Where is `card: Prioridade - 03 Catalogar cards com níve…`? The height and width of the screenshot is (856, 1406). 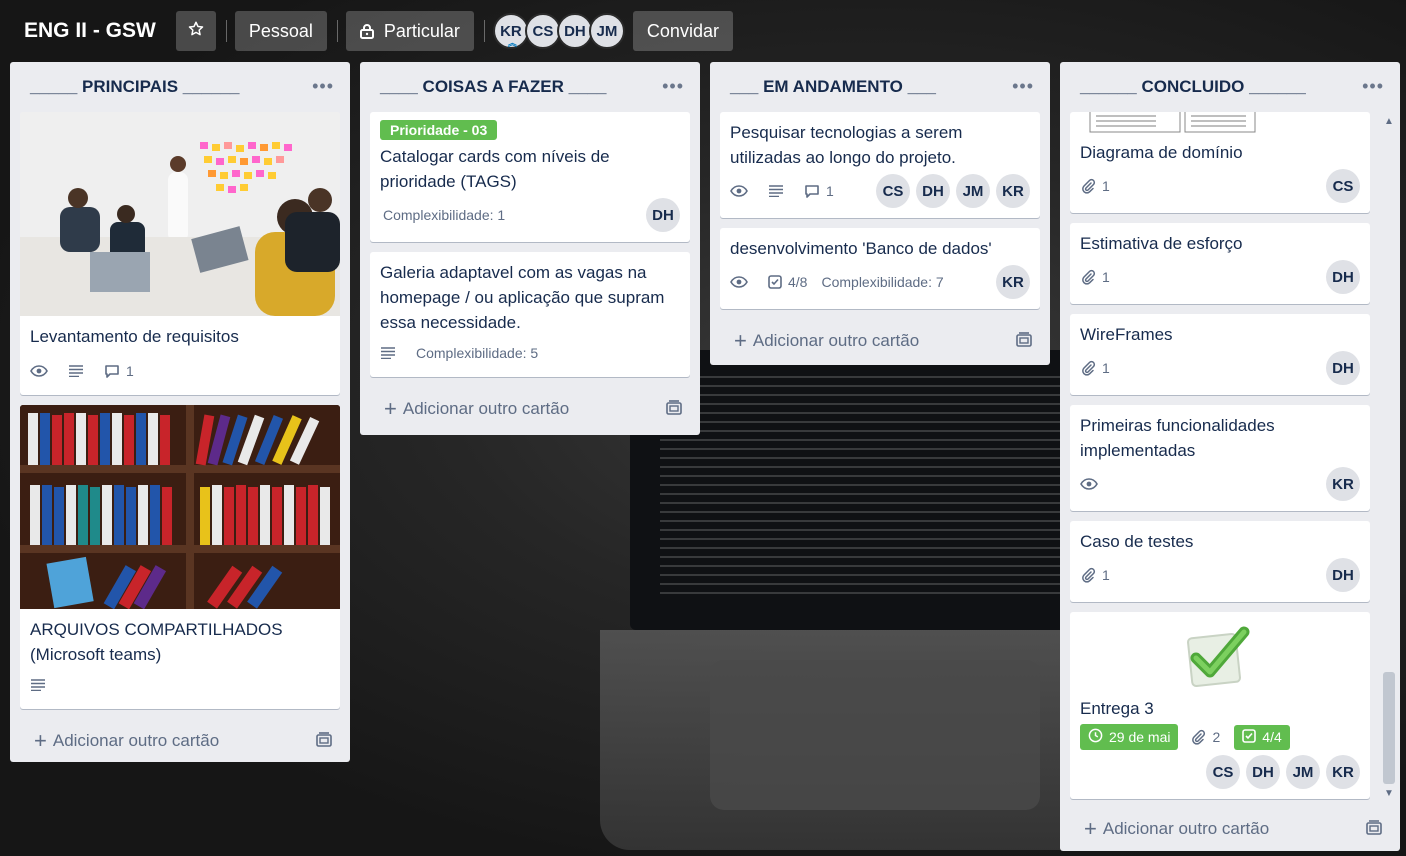
card: Prioridade - 03 Catalogar cards com níve… is located at coordinates (530, 177).